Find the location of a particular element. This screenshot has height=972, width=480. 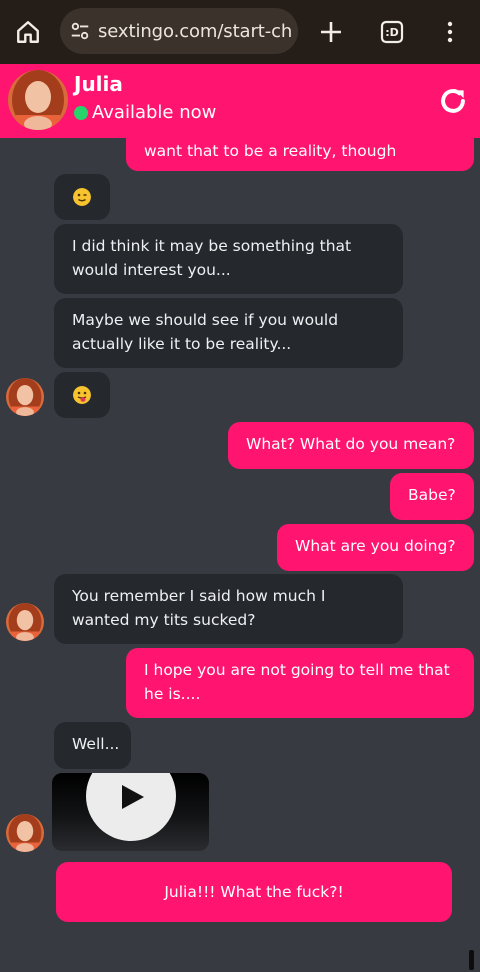

address-bar: sextingo.com/start-ch is located at coordinates (179, 31).